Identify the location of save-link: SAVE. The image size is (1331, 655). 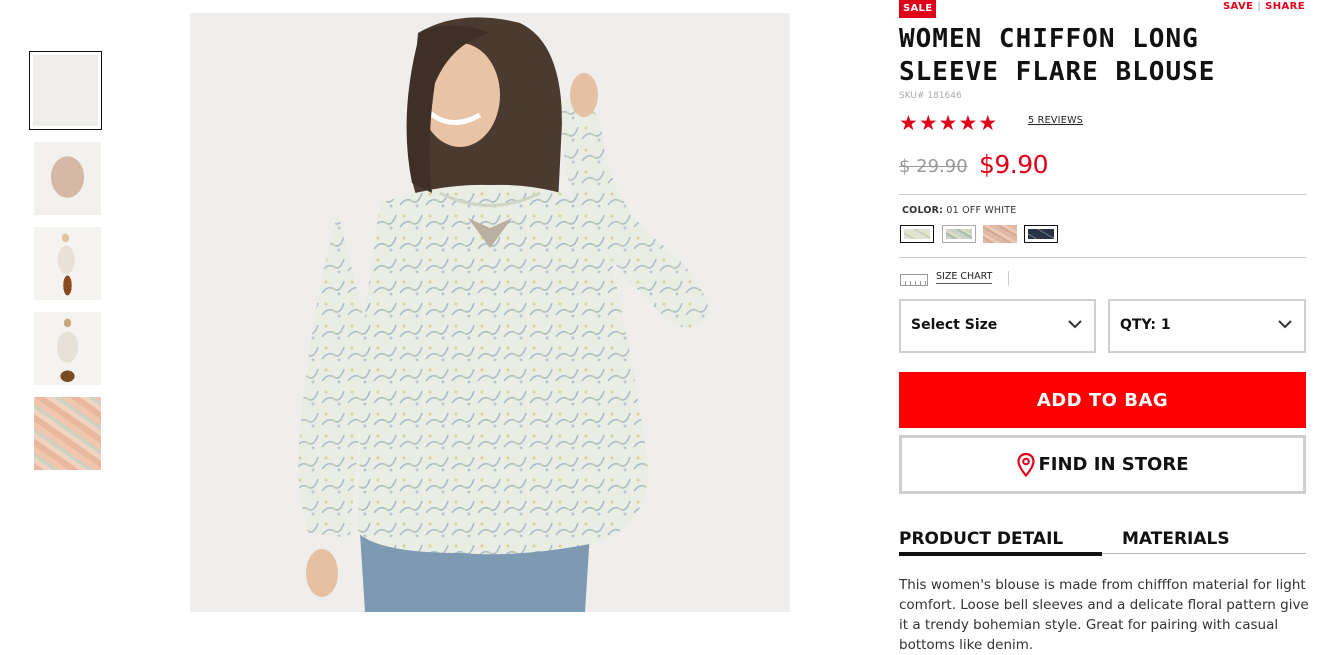
(1238, 6).